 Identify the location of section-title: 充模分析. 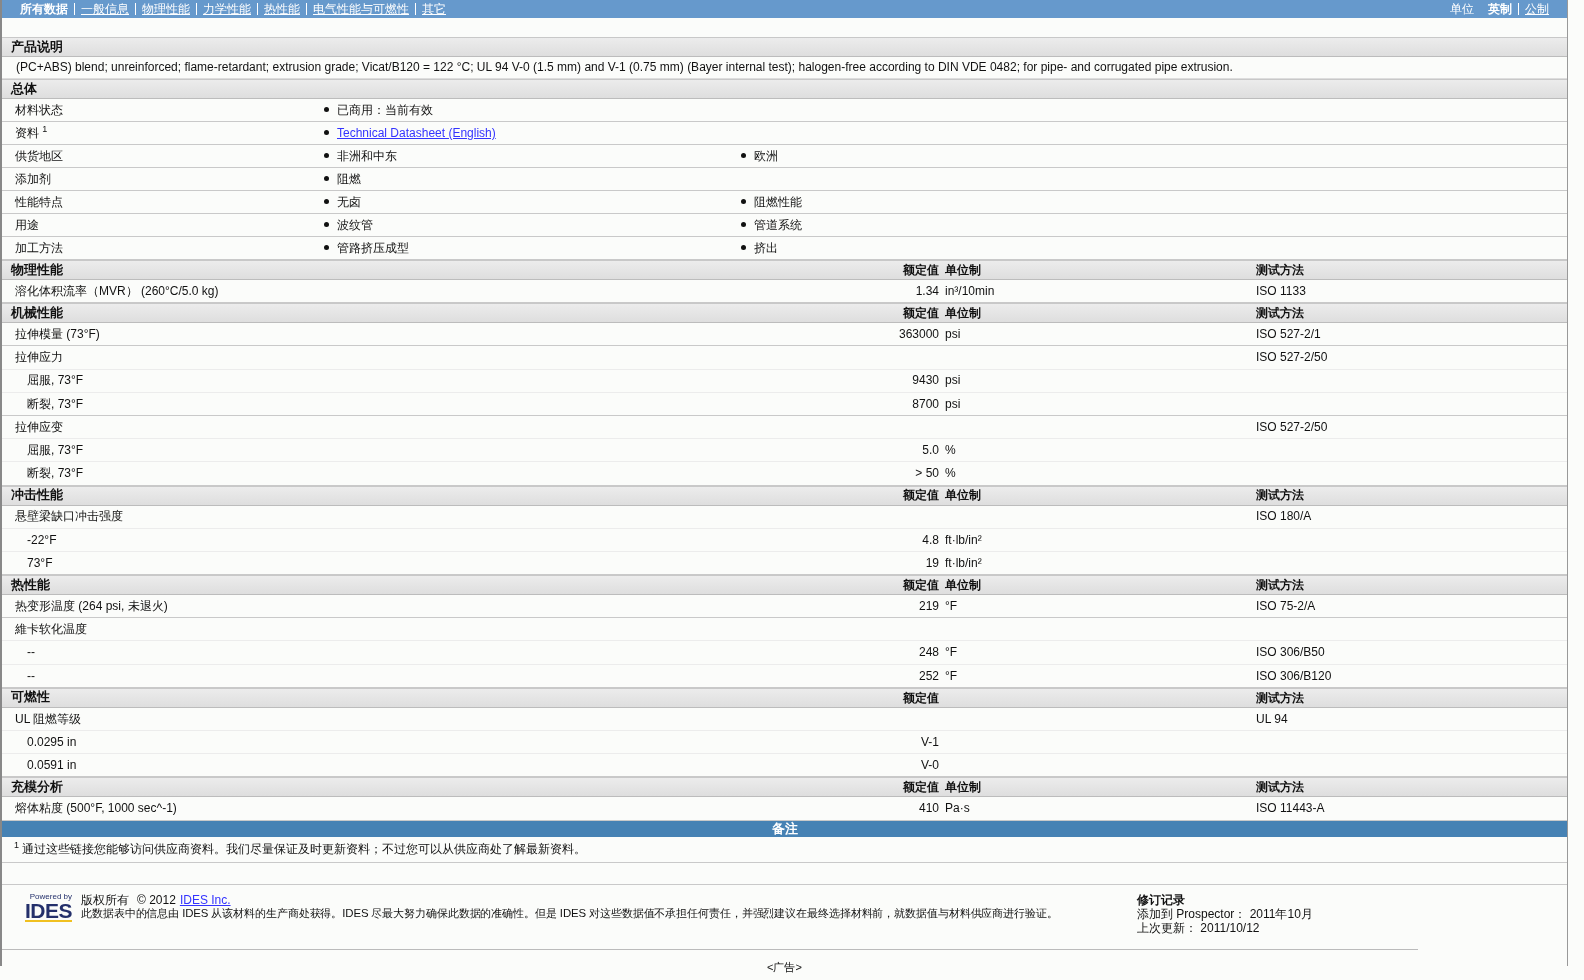
(37, 787).